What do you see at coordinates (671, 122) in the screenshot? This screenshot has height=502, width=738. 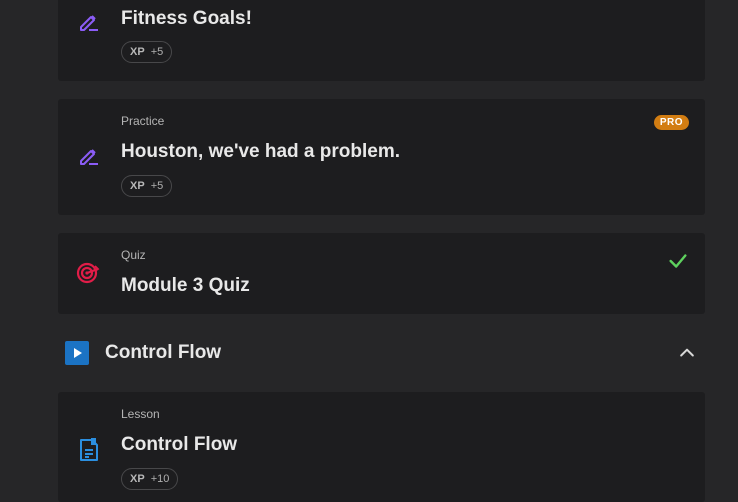 I see `pro-badge: PRO` at bounding box center [671, 122].